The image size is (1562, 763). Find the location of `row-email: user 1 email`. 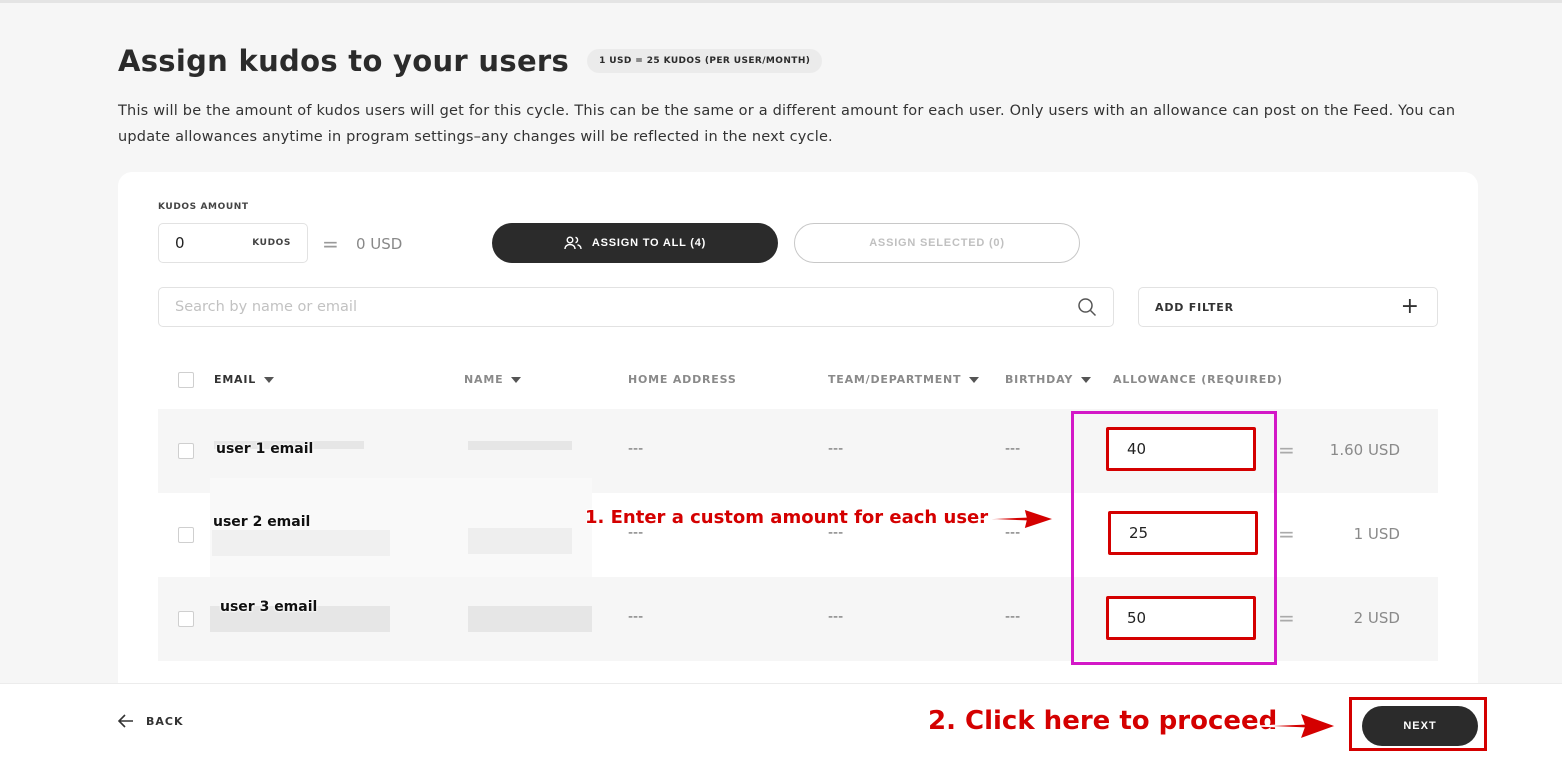

row-email: user 1 email is located at coordinates (265, 449).